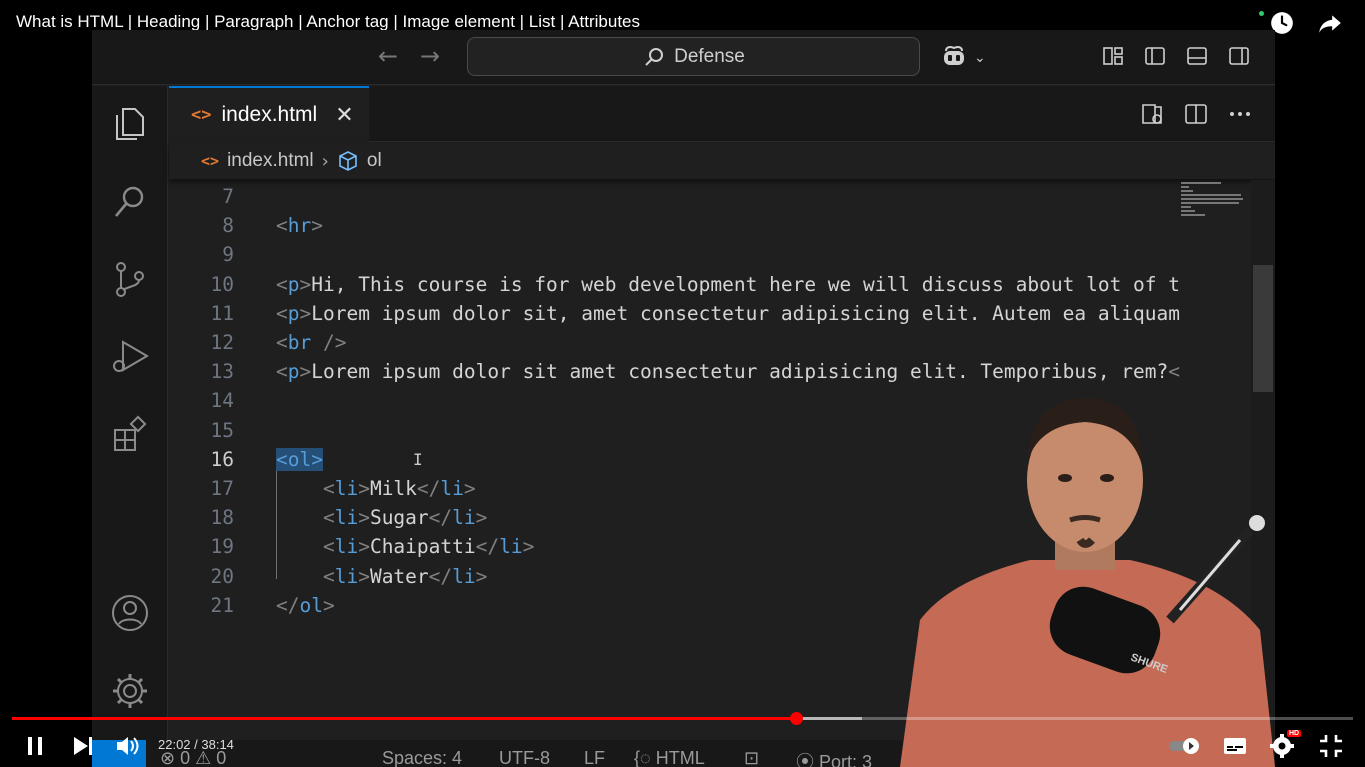  I want to click on line-number: 21, so click(222, 605).